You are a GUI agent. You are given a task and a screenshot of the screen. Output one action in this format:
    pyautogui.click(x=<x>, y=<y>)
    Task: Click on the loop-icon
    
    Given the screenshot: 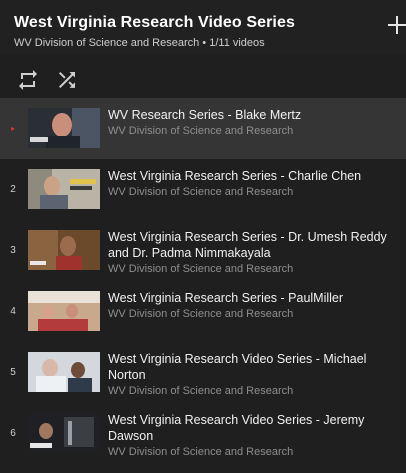 What is the action you would take?
    pyautogui.click(x=28, y=80)
    